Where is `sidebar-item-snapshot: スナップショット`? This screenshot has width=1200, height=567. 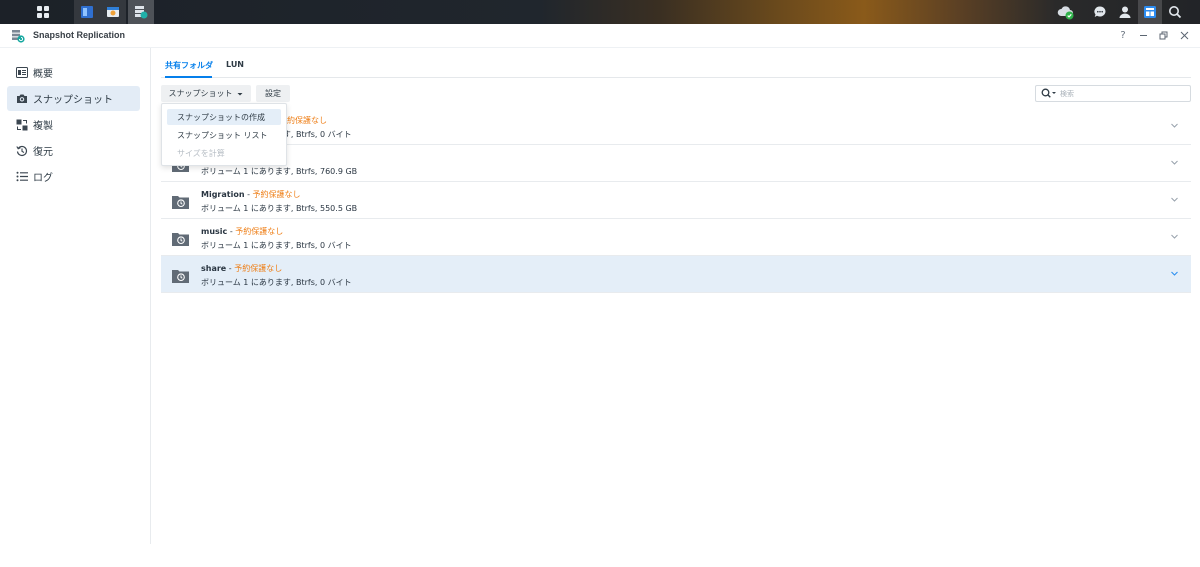
sidebar-item-snapshot: スナップショット is located at coordinates (73, 98).